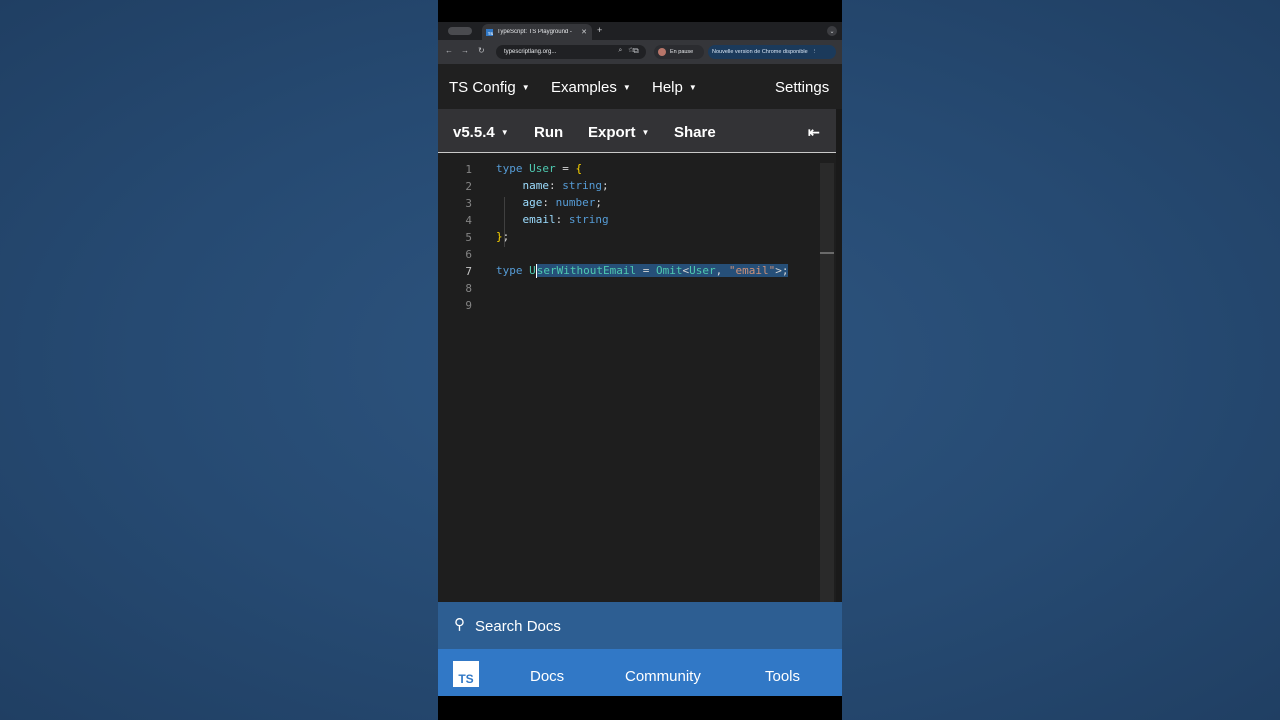  Describe the element at coordinates (489, 32) in the screenshot. I see `ts-favicon-icon: TS` at that location.